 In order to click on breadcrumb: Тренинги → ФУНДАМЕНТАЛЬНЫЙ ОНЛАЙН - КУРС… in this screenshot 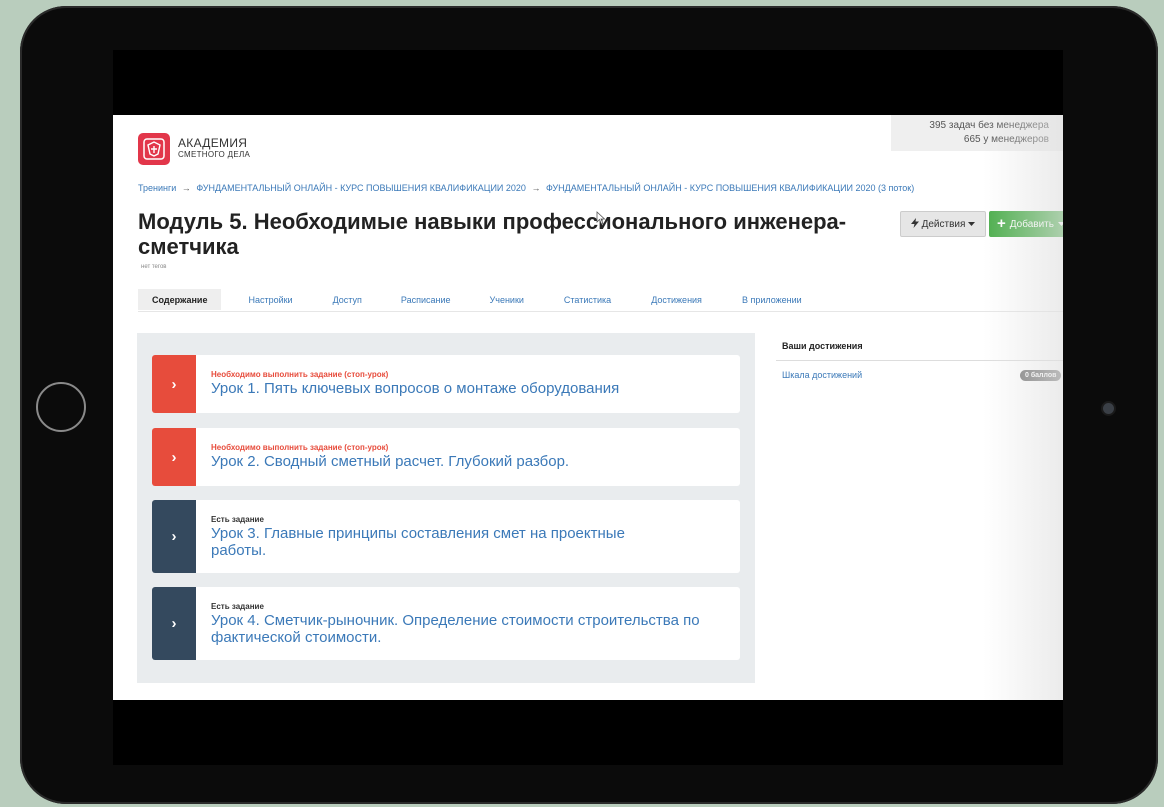, I will do `click(526, 188)`.